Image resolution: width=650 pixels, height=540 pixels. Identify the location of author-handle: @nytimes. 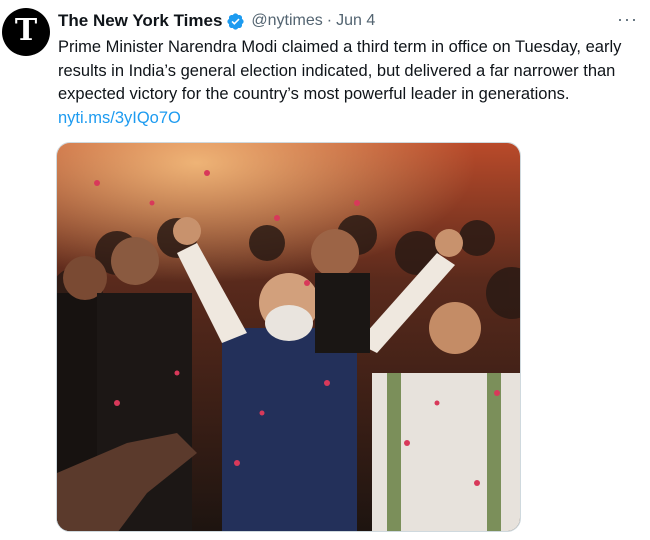
(286, 21).